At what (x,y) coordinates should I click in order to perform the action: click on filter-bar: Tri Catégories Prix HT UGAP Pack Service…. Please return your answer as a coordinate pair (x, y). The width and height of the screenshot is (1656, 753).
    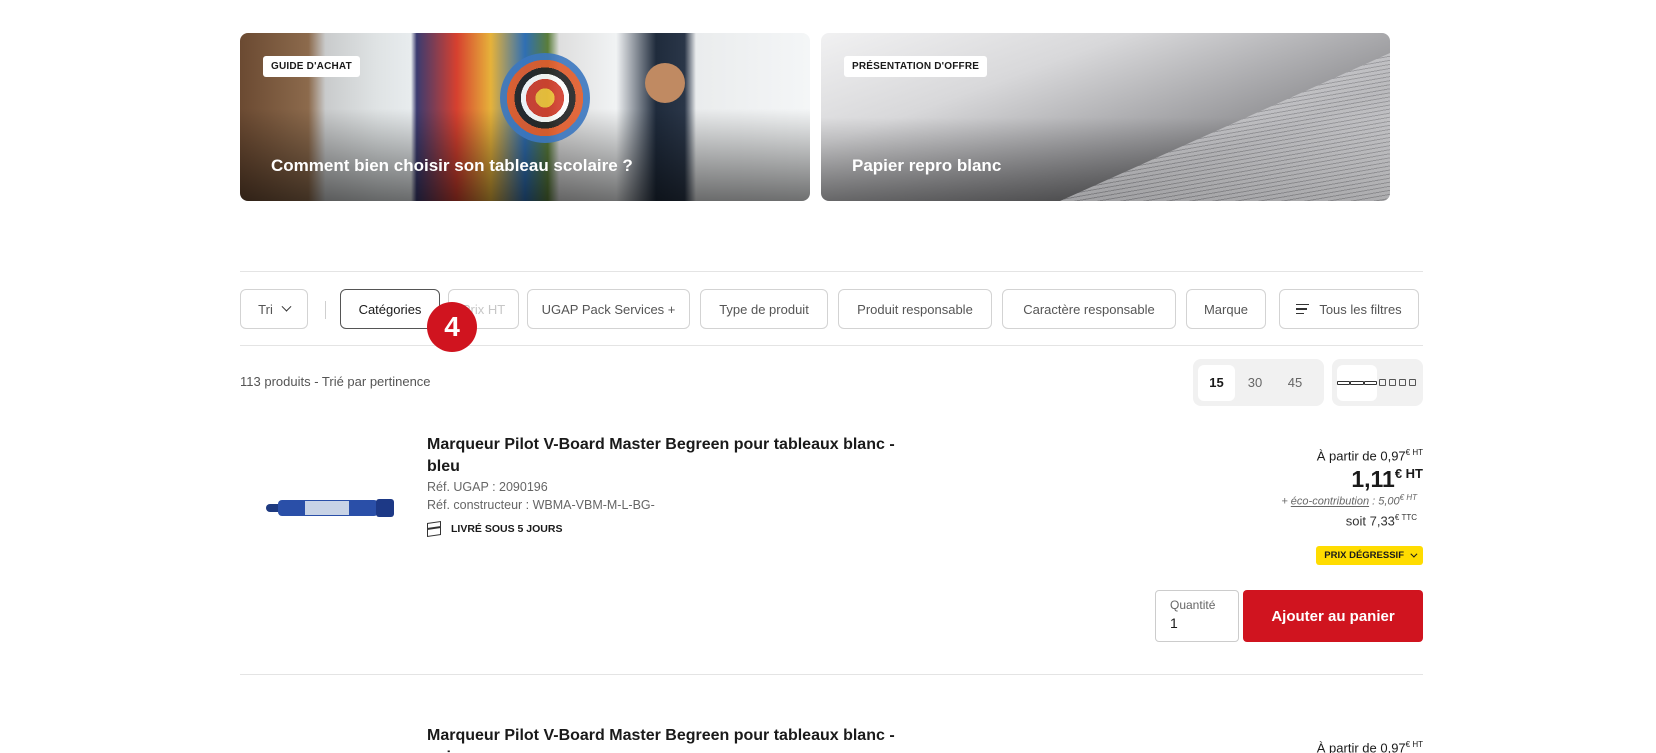
    Looking at the image, I should click on (831, 308).